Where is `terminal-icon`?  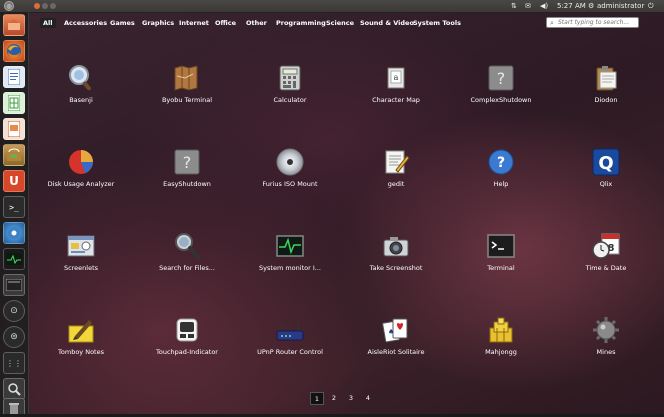
terminal-icon is located at coordinates (501, 246).